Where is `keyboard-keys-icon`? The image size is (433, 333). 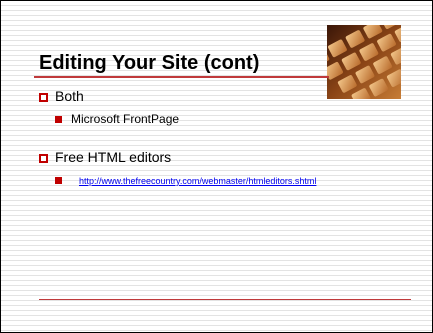
keyboard-keys-icon is located at coordinates (364, 62).